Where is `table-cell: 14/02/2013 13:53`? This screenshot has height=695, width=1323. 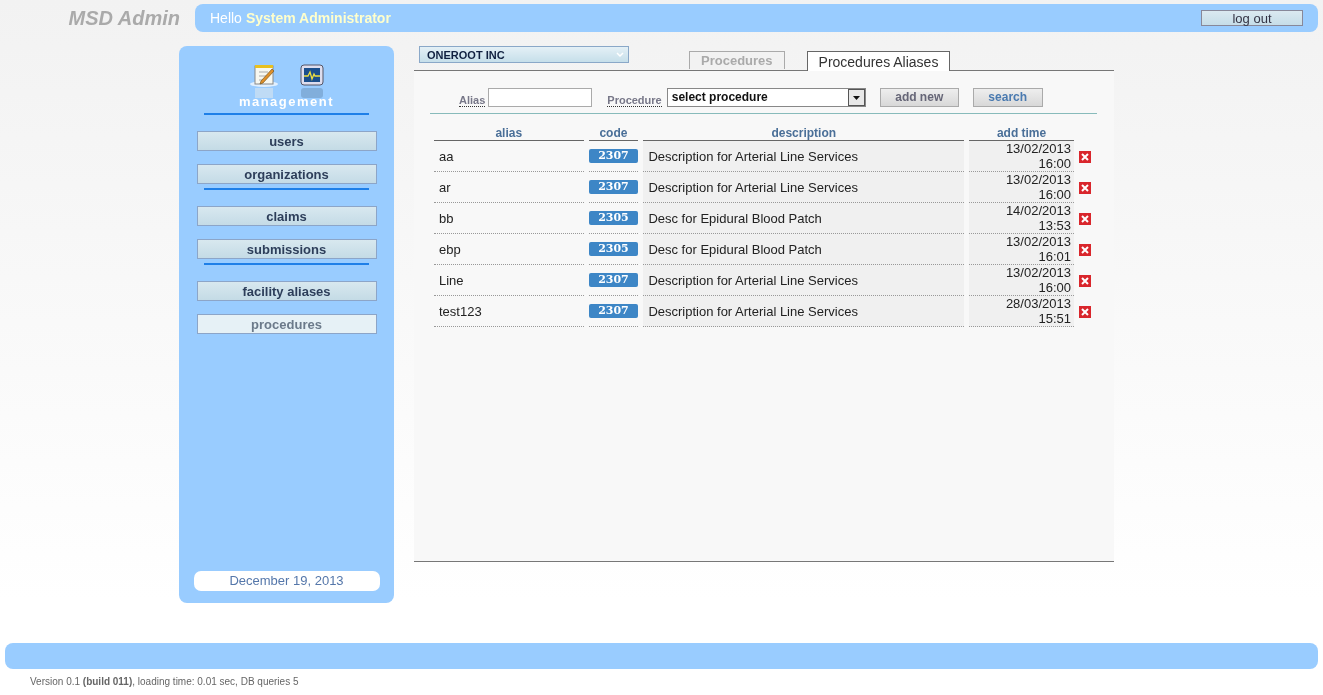 table-cell: 14/02/2013 13:53 is located at coordinates (1021, 218).